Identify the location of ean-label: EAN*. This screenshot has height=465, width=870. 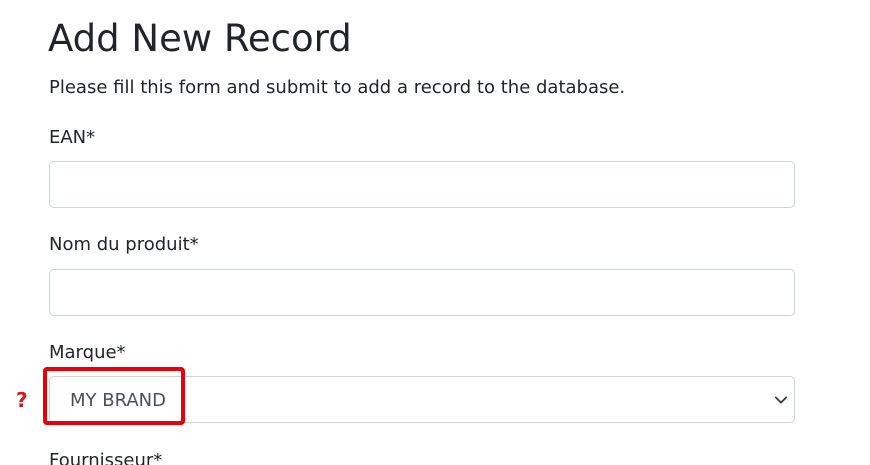
(72, 137).